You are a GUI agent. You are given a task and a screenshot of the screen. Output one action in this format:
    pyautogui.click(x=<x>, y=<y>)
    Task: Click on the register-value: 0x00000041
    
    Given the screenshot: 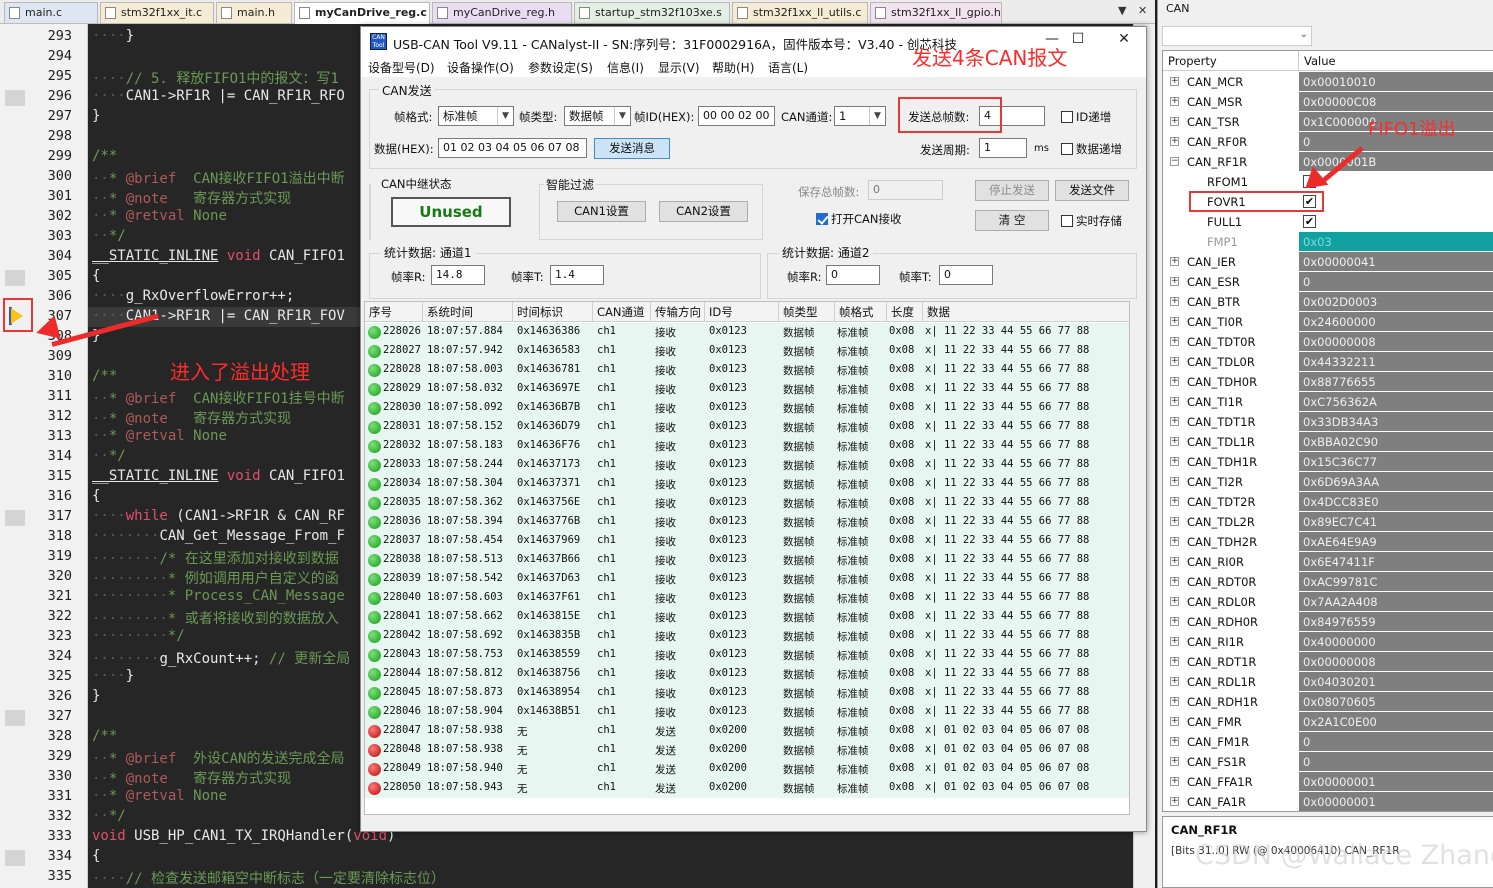 What is the action you would take?
    pyautogui.click(x=1396, y=262)
    